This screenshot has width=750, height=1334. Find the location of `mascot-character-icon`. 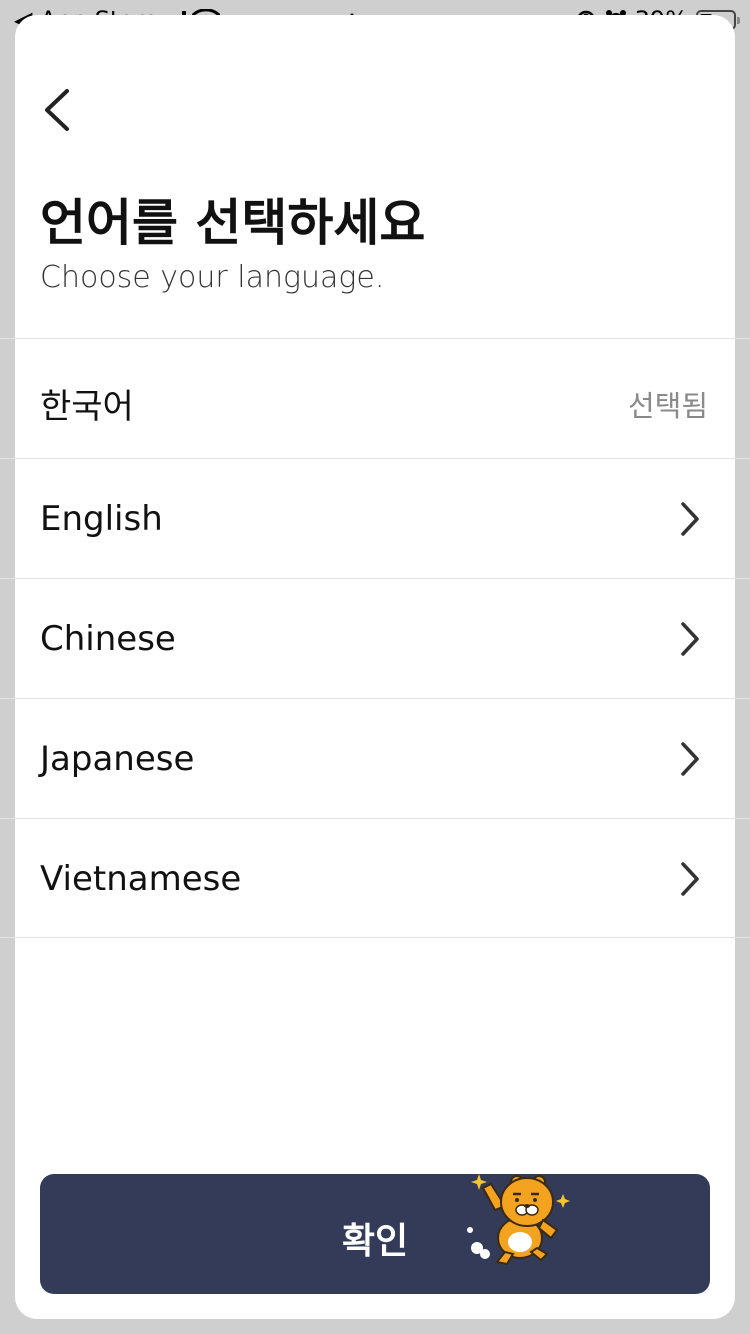

mascot-character-icon is located at coordinates (518, 1220).